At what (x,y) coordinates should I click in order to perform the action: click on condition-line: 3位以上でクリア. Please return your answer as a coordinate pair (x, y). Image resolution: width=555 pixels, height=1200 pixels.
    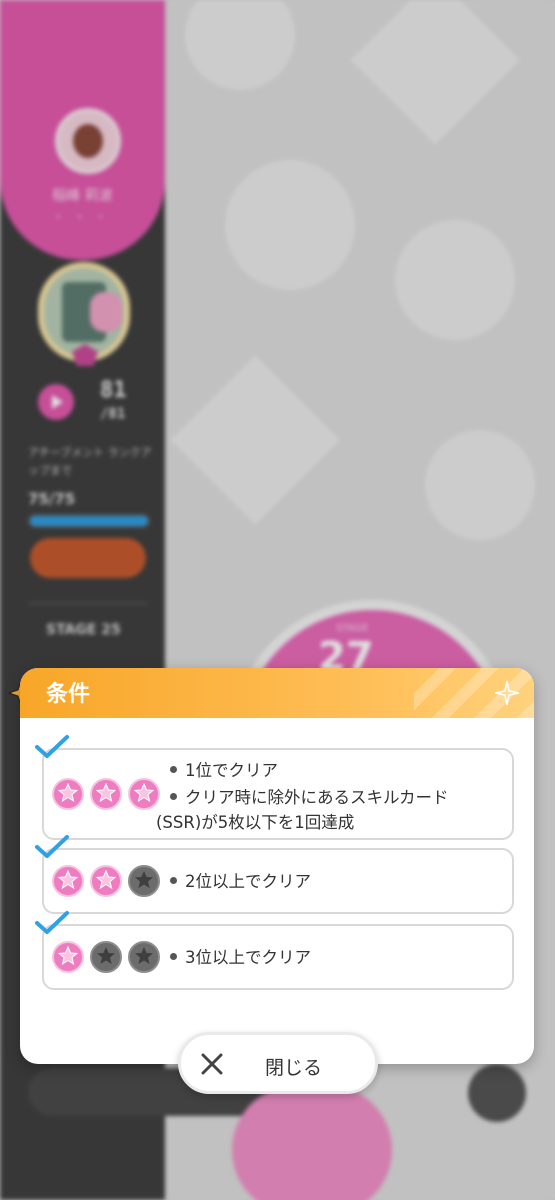
    Looking at the image, I should click on (248, 957).